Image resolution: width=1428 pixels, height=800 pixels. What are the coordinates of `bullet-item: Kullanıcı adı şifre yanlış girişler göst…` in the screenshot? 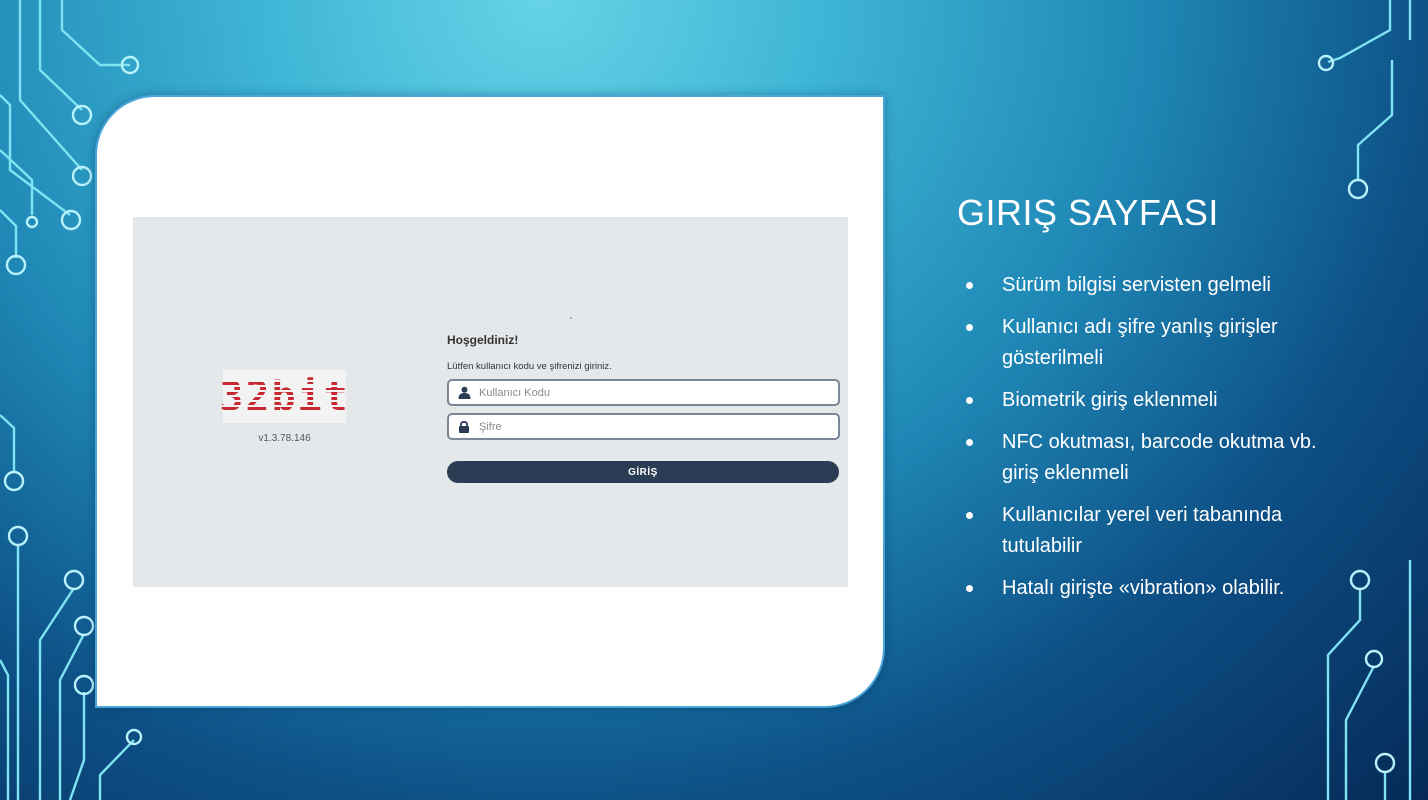 It's located at (1147, 343).